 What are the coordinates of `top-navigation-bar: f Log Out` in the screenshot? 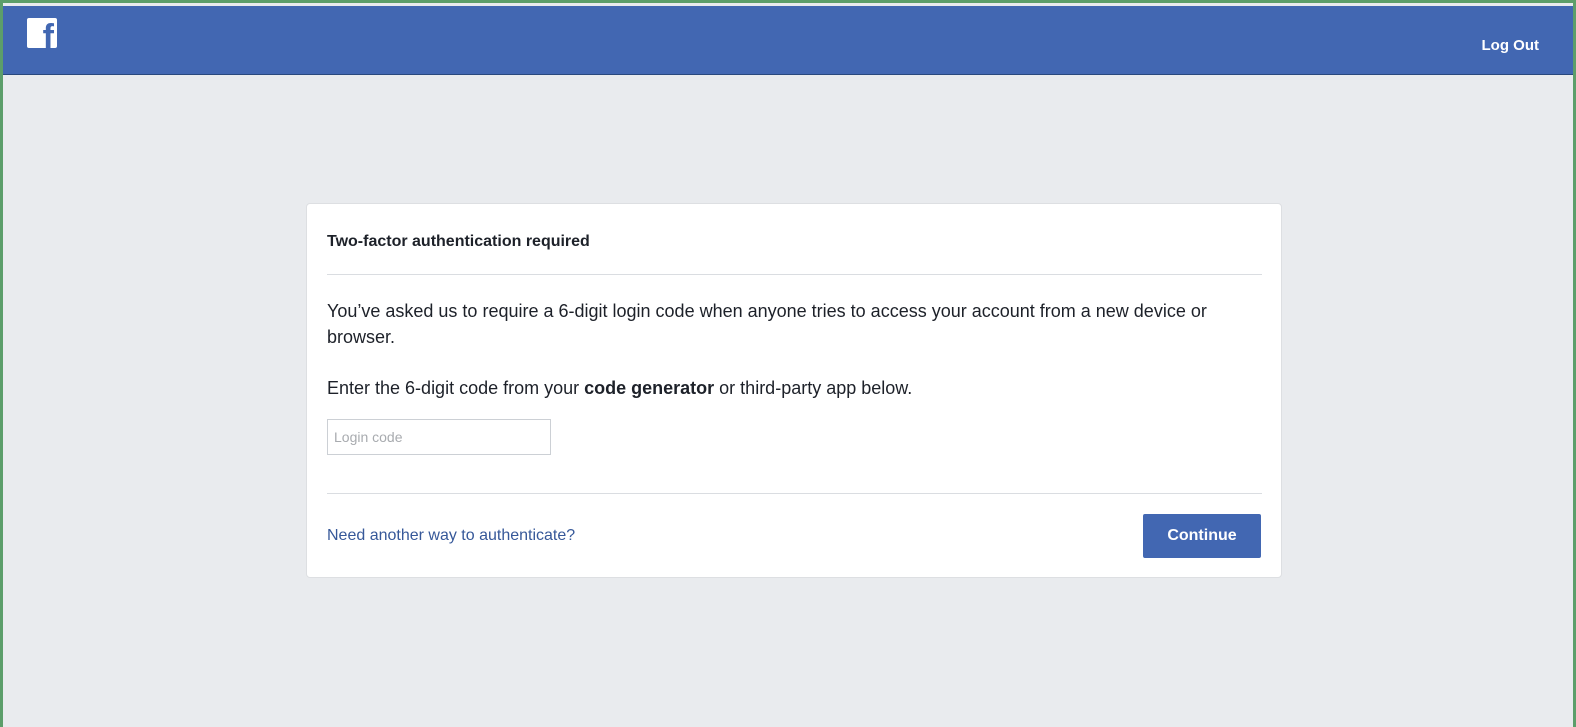 It's located at (788, 40).